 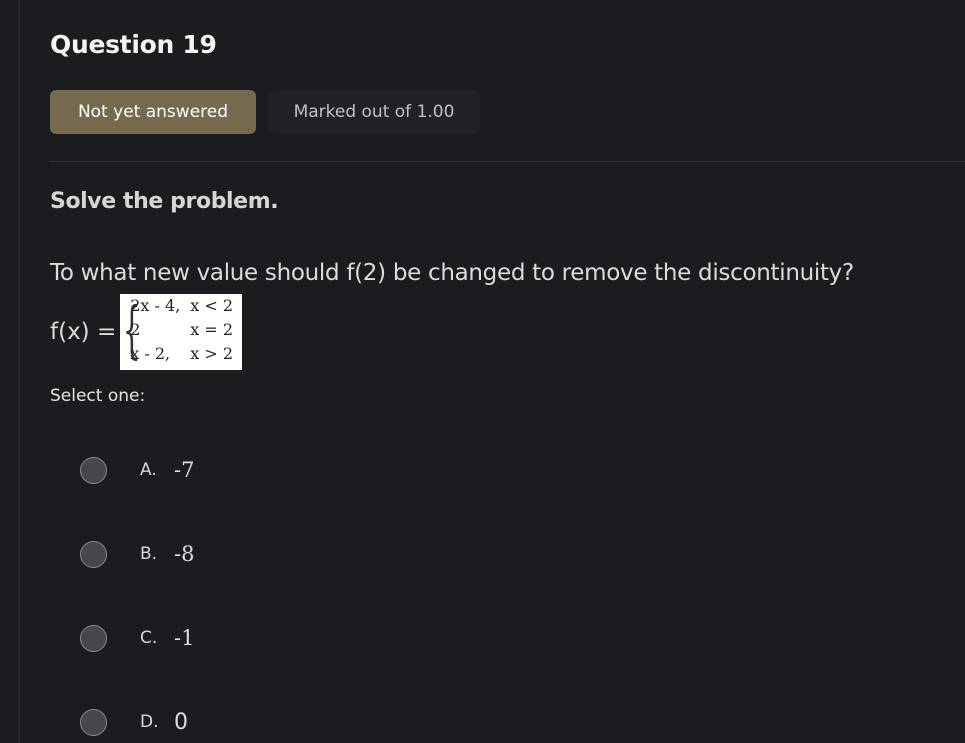 What do you see at coordinates (135, 329) in the screenshot?
I see `piecewise-expr: 2` at bounding box center [135, 329].